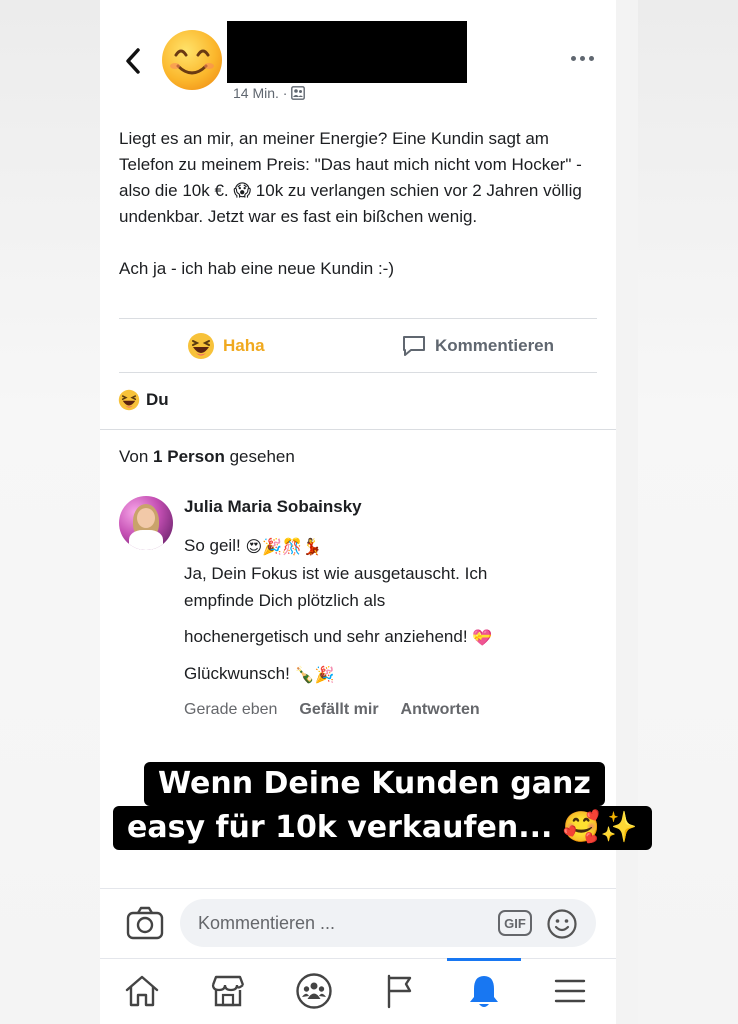 Image resolution: width=738 pixels, height=1024 pixels. Describe the element at coordinates (273, 507) in the screenshot. I see `comment-author: Julia Maria Sobainsky` at that location.